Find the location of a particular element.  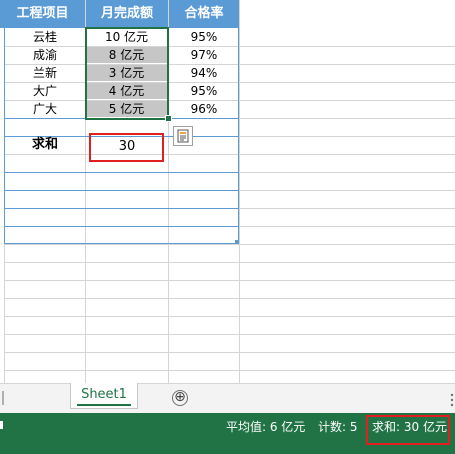

status-average: 平均值: 6 亿元 is located at coordinates (266, 427).